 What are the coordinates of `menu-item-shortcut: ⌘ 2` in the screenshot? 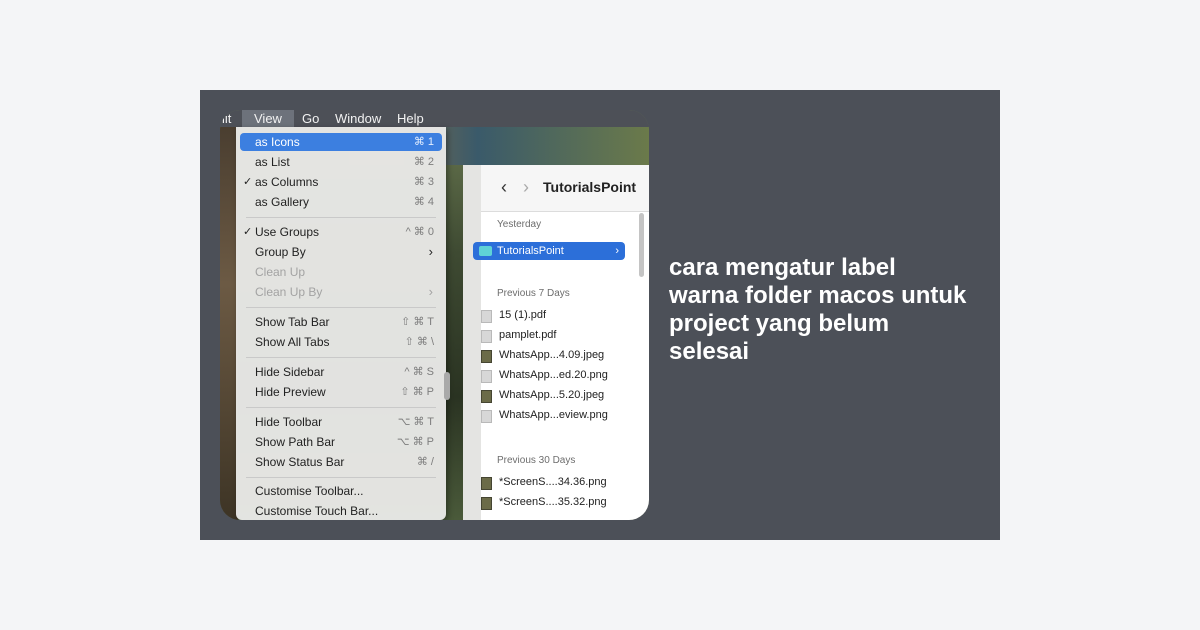 It's located at (423, 162).